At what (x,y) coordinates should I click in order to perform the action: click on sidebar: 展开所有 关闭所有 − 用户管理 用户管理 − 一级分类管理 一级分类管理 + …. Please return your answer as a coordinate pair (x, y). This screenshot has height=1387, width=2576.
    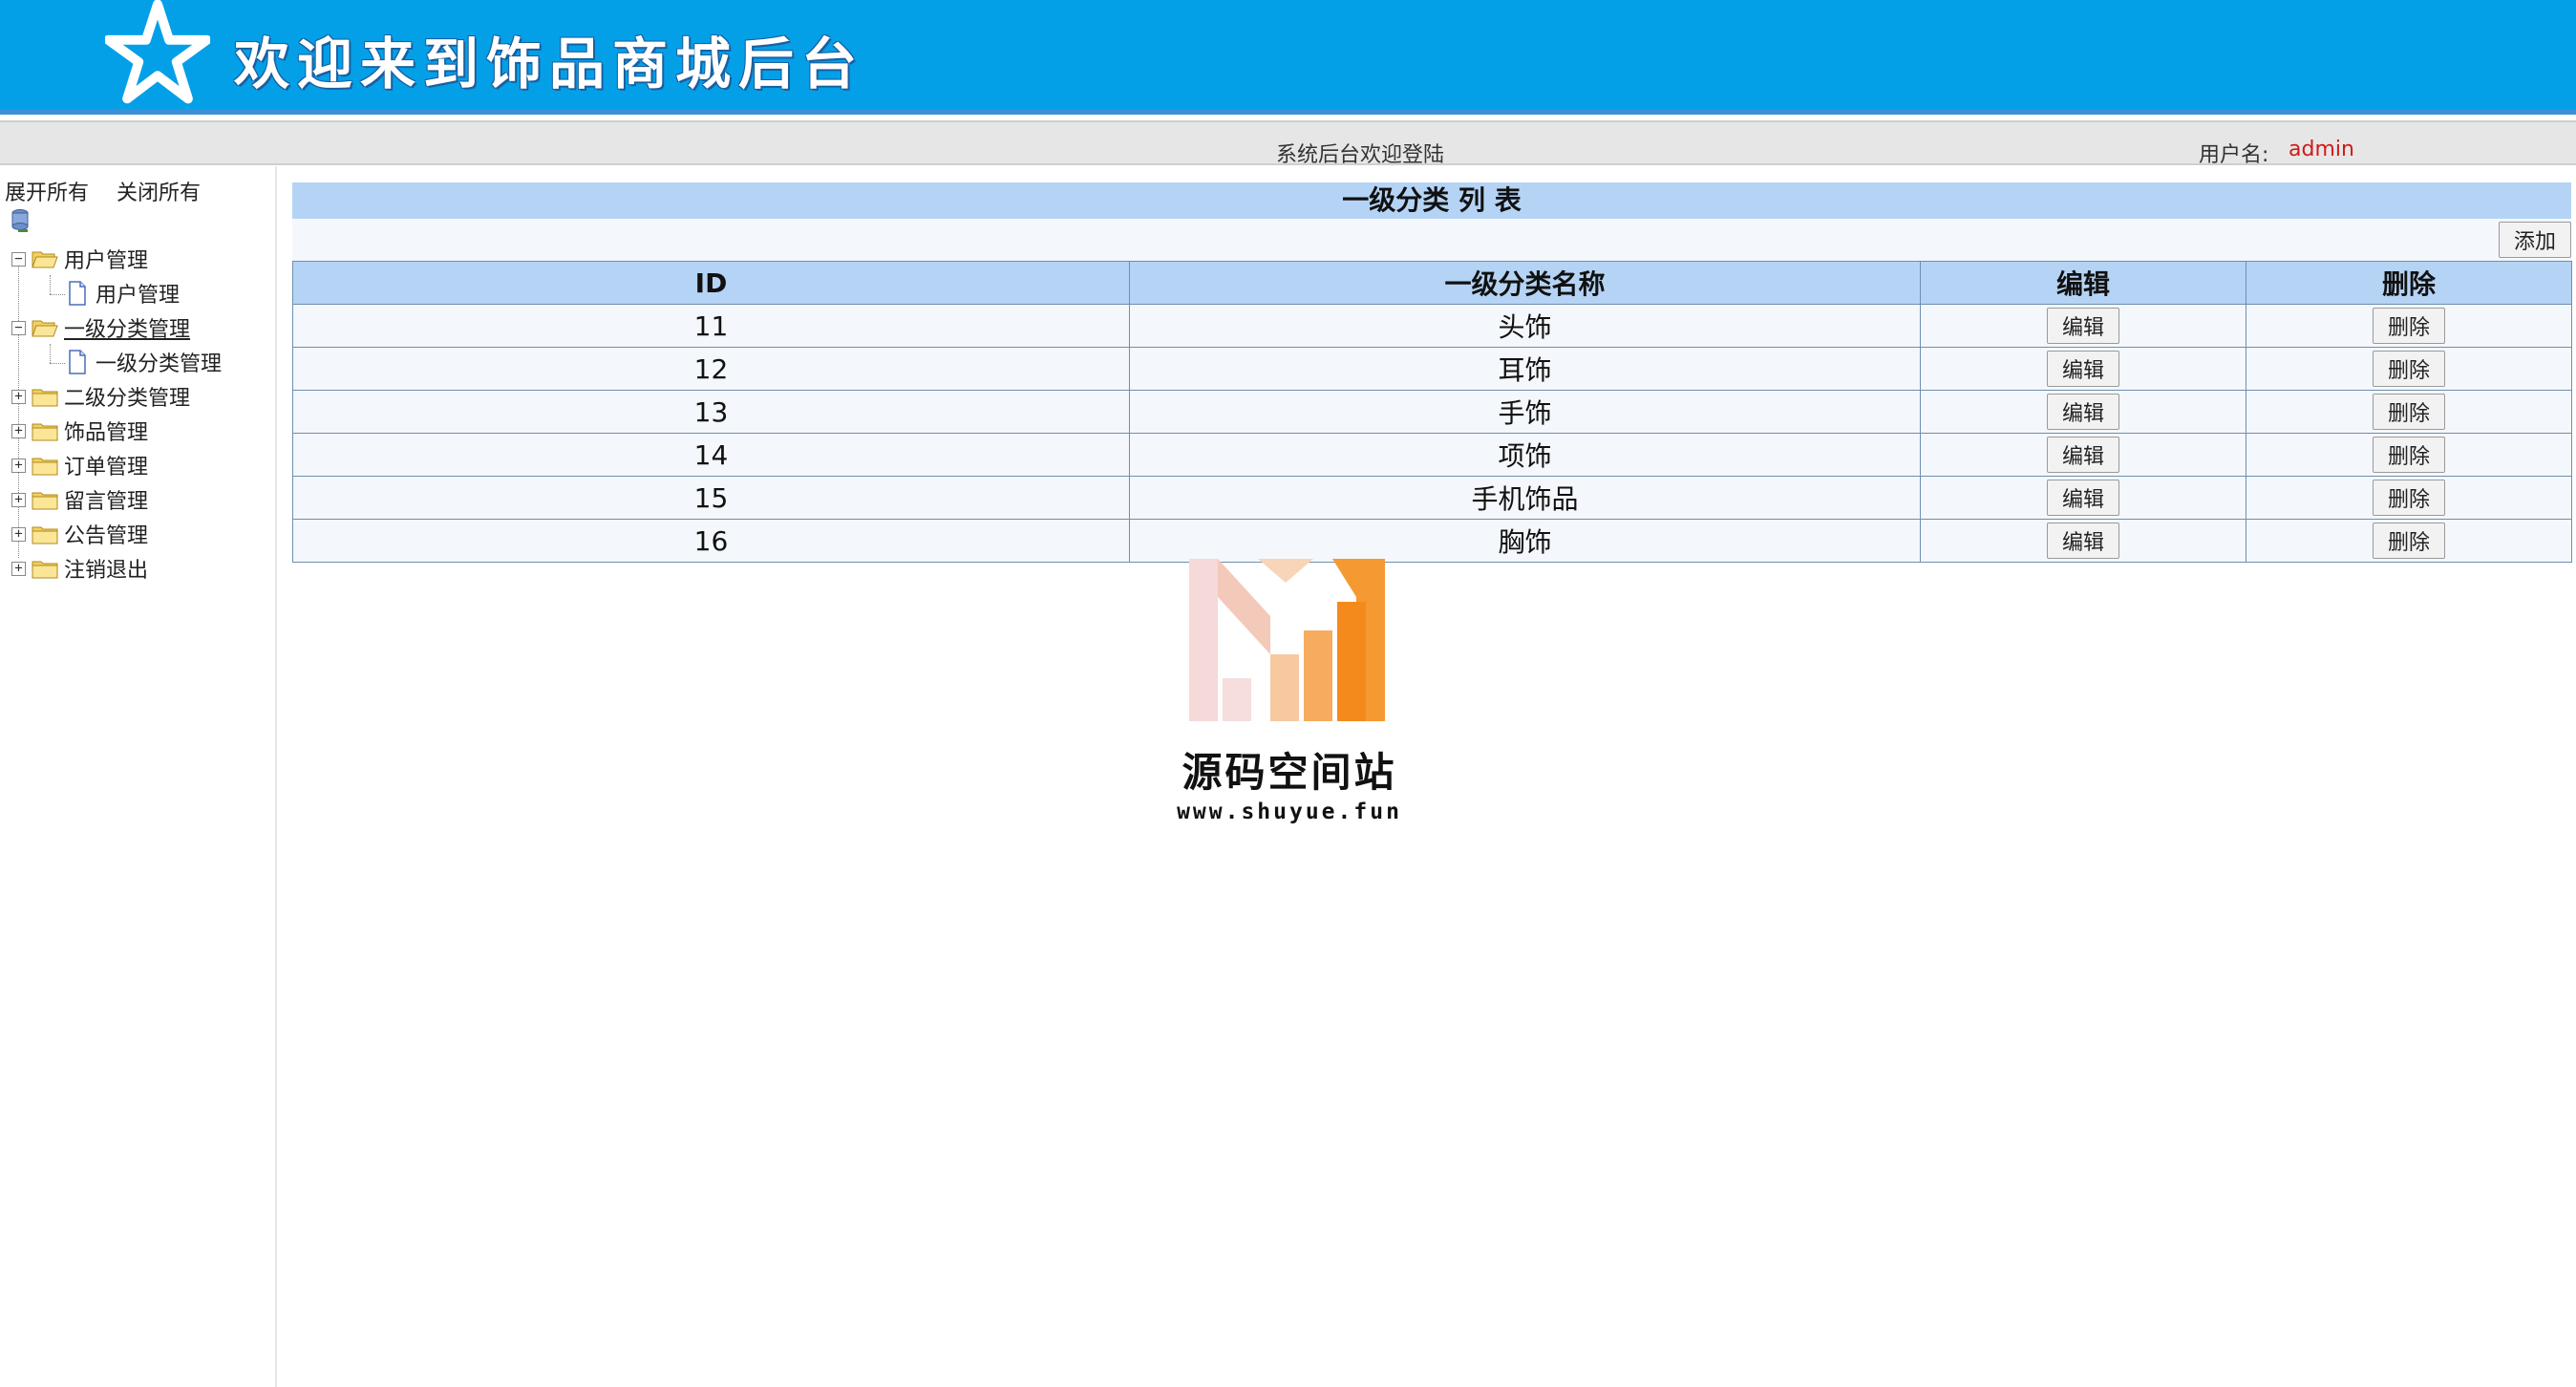
    Looking at the image, I should click on (138, 776).